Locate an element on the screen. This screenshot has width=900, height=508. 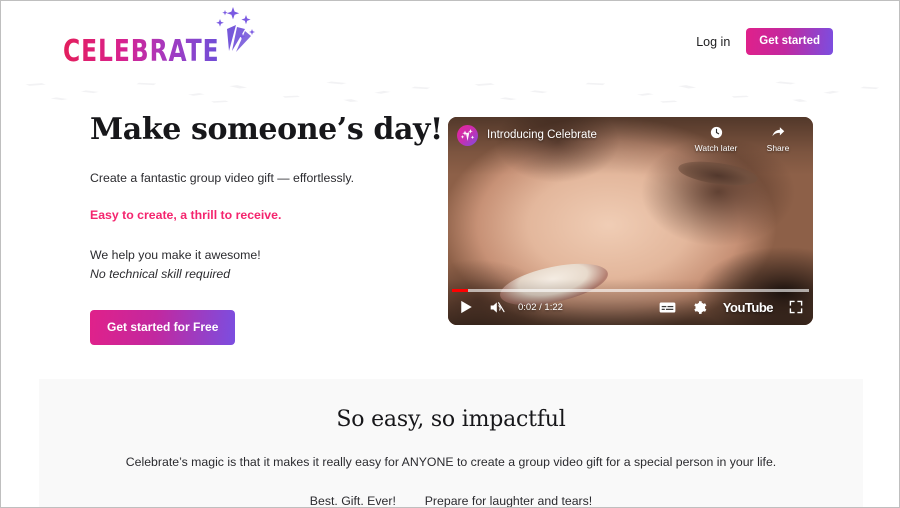
fullscreen-icon is located at coordinates (796, 307).